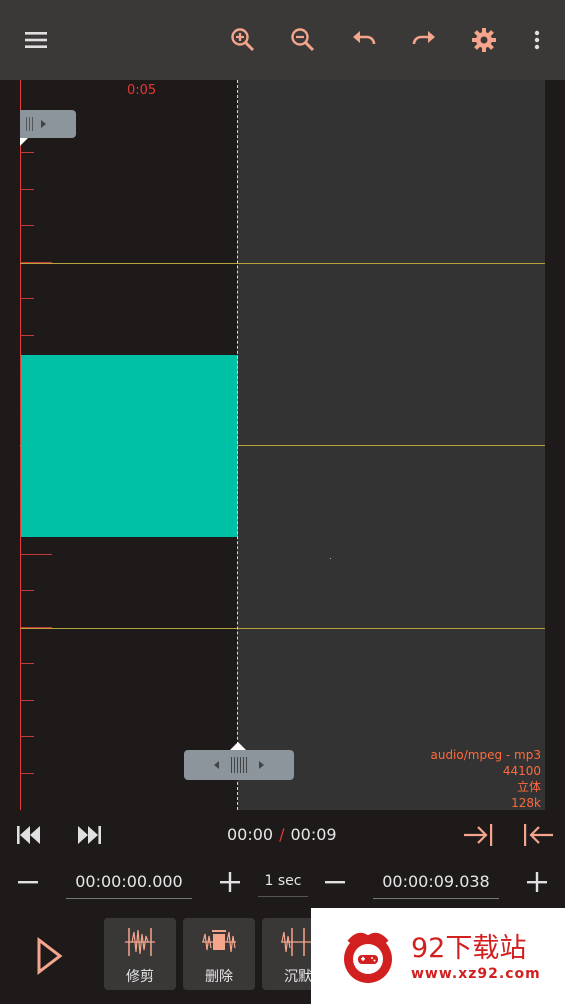 The width and height of the screenshot is (565, 1004). I want to click on set-end-arrow-icon, so click(479, 835).